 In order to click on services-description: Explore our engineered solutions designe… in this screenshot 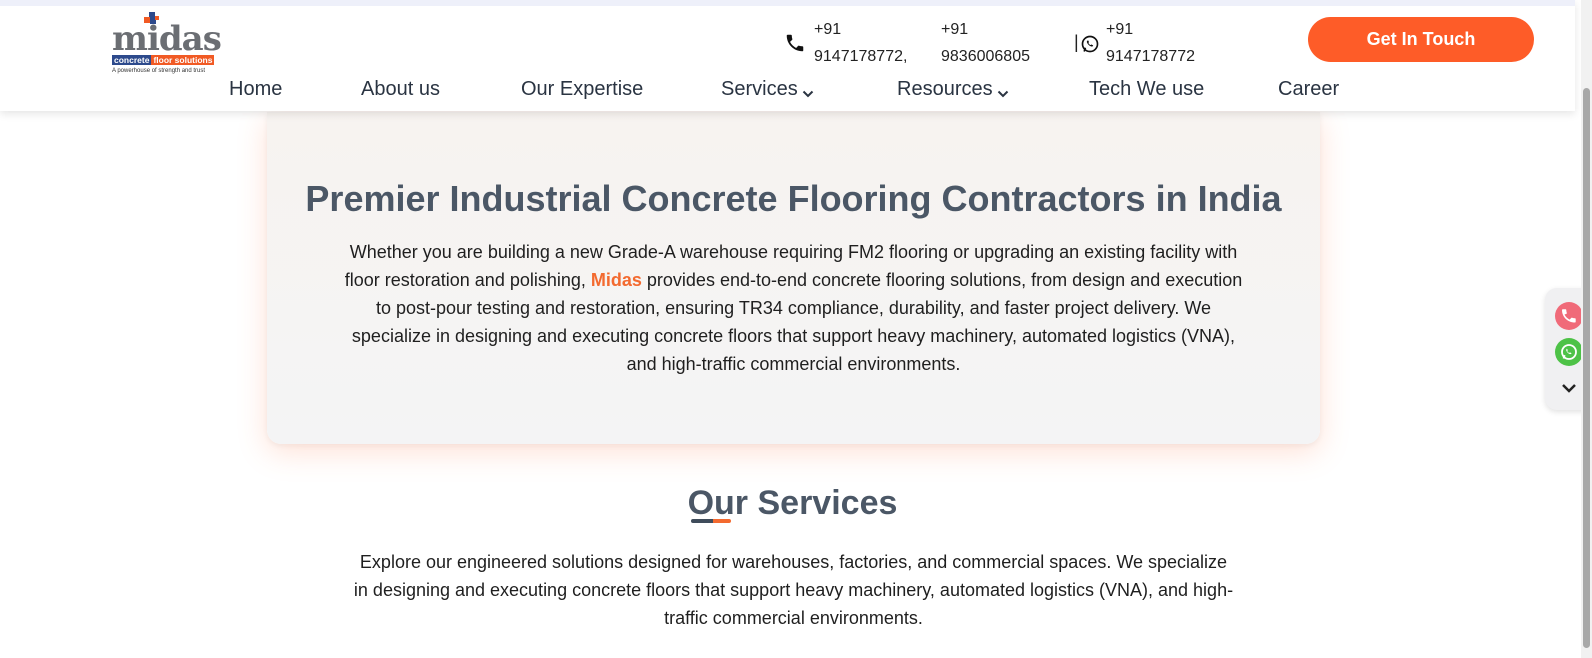, I will do `click(793, 590)`.